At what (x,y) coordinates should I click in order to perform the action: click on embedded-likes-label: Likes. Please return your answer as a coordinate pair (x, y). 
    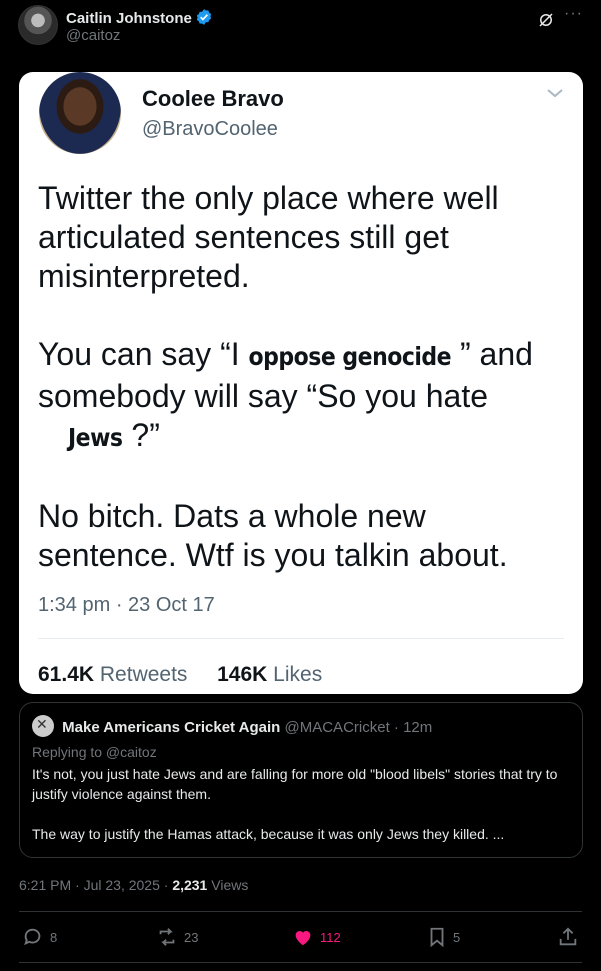
    Looking at the image, I should click on (298, 674).